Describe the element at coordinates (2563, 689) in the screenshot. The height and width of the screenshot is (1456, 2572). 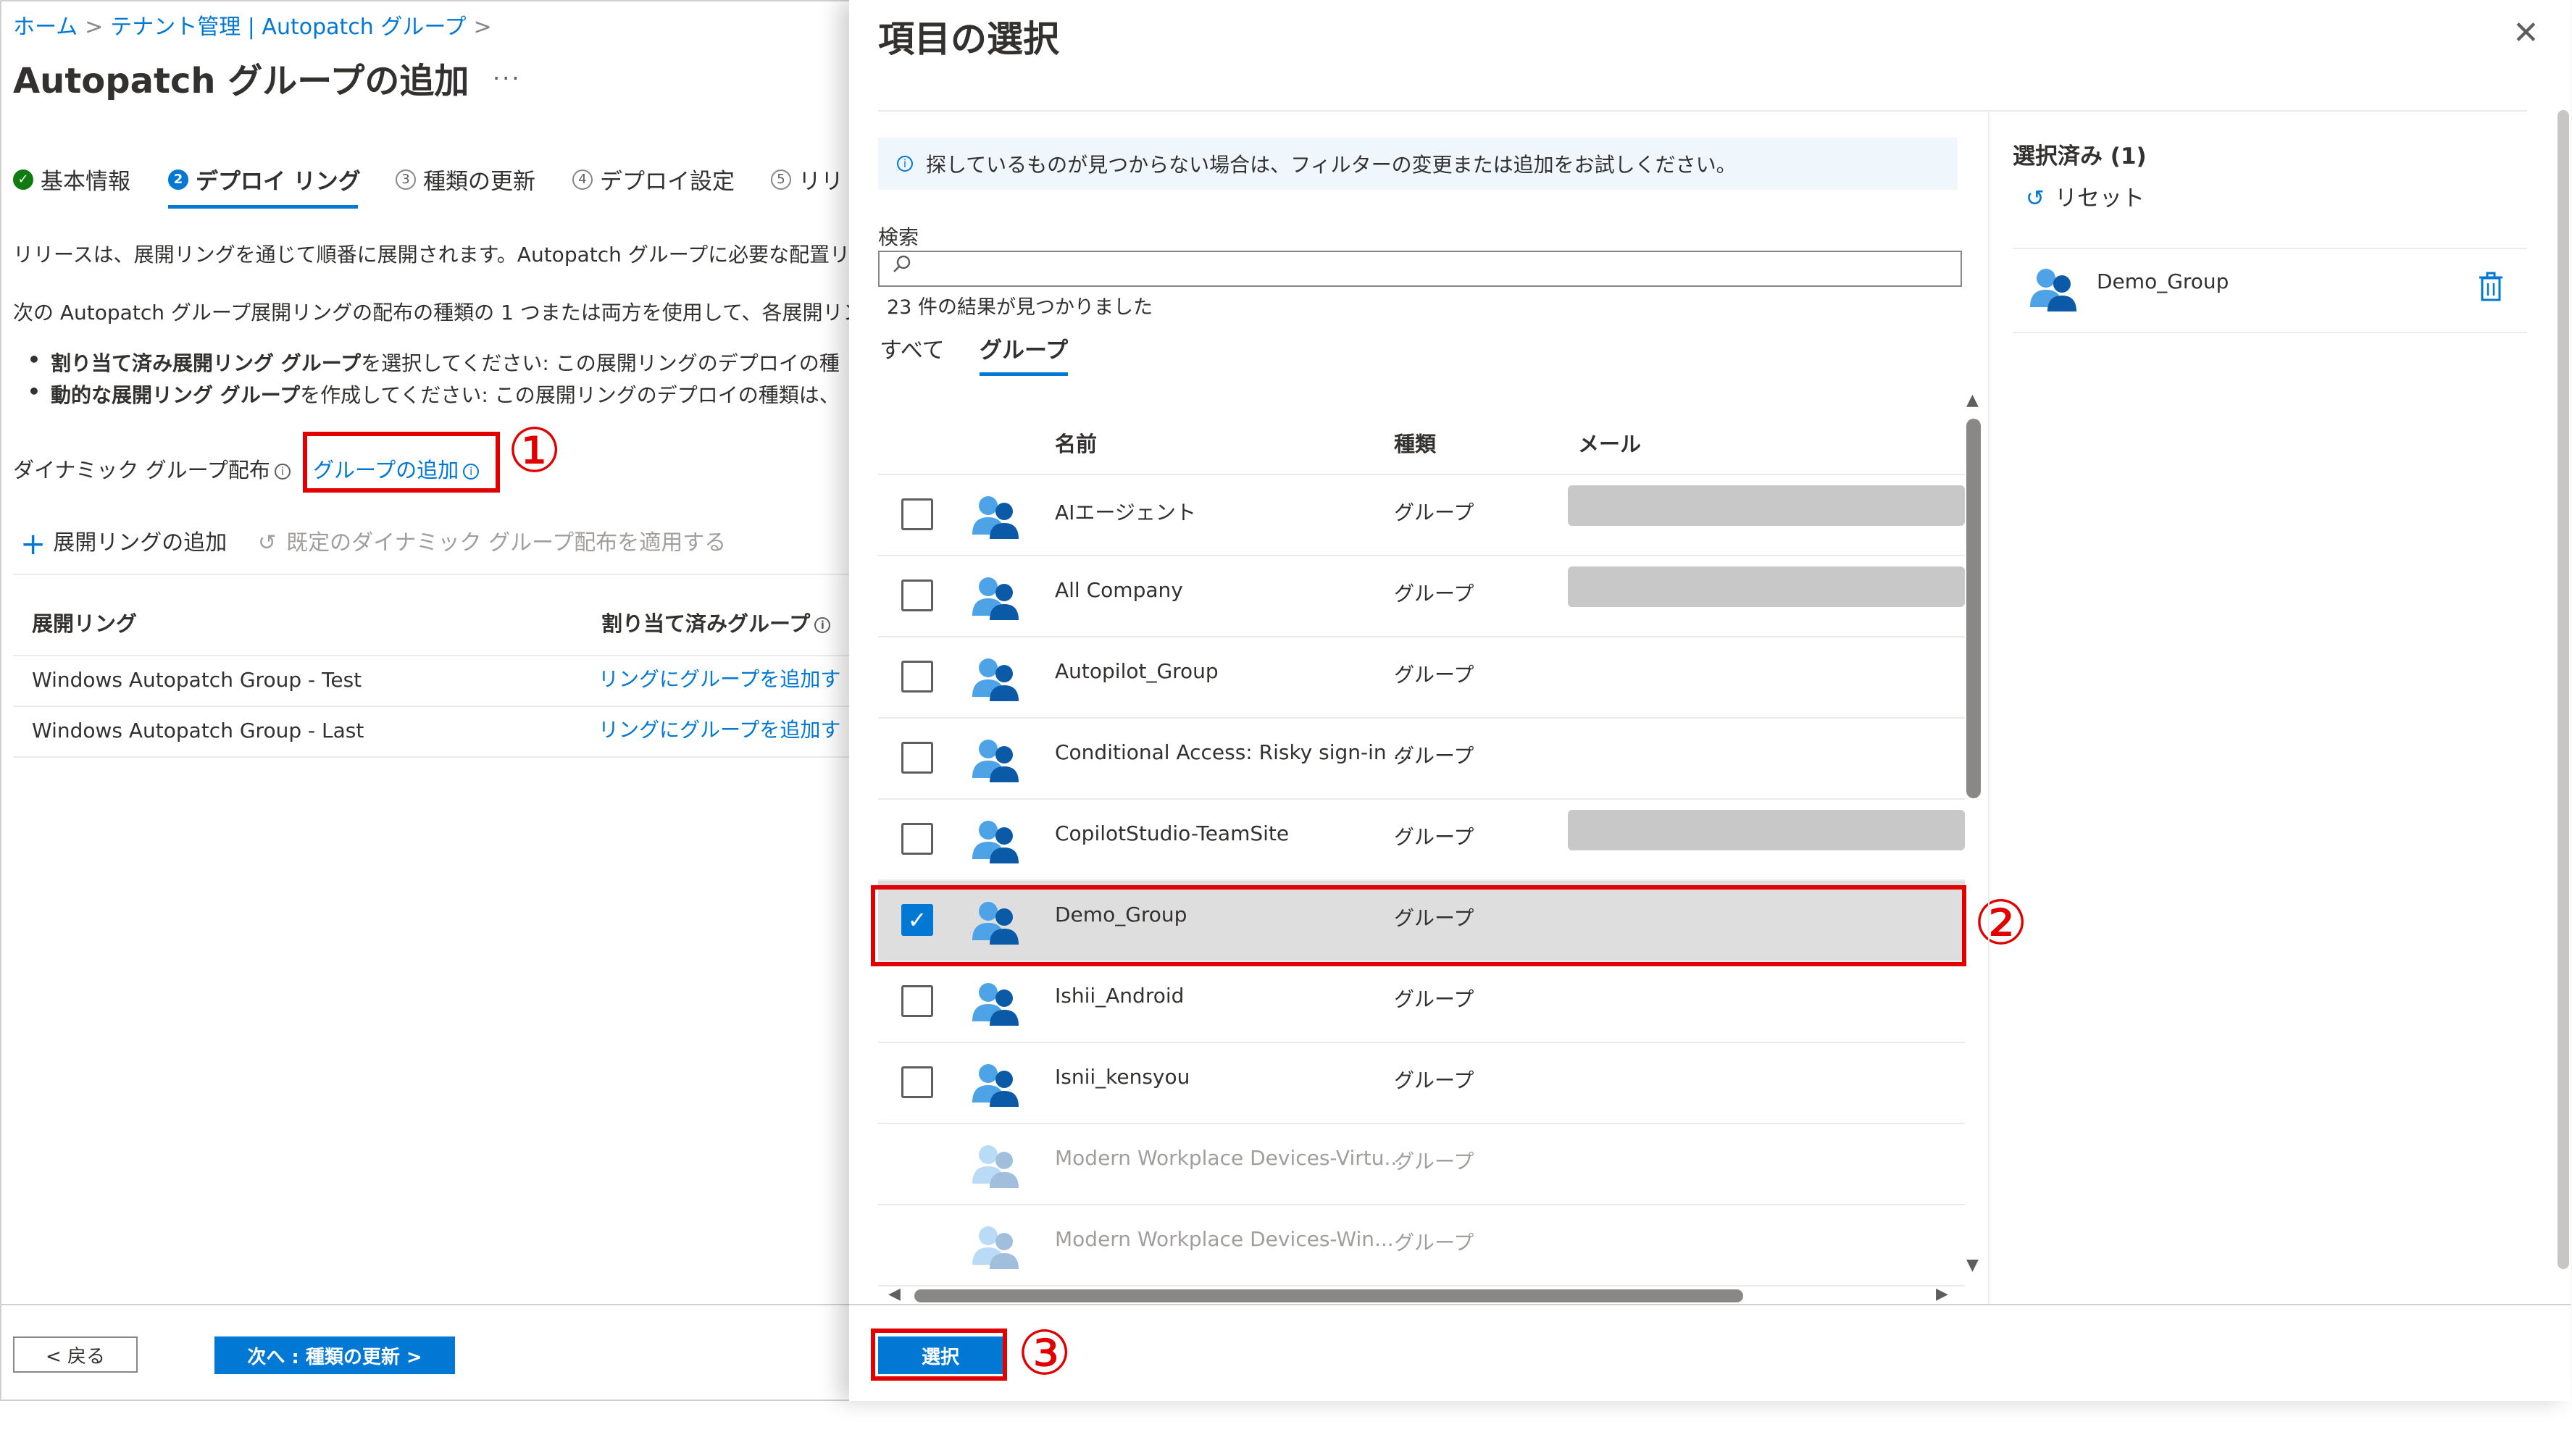
I see `panel-scrollbar` at that location.